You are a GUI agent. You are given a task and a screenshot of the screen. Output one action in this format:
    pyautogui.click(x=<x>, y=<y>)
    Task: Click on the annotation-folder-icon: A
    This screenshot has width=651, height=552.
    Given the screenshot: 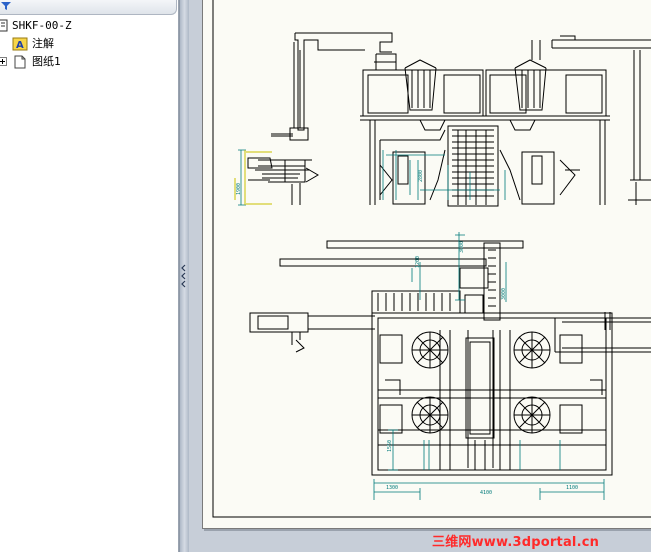 What is the action you would take?
    pyautogui.click(x=20, y=44)
    